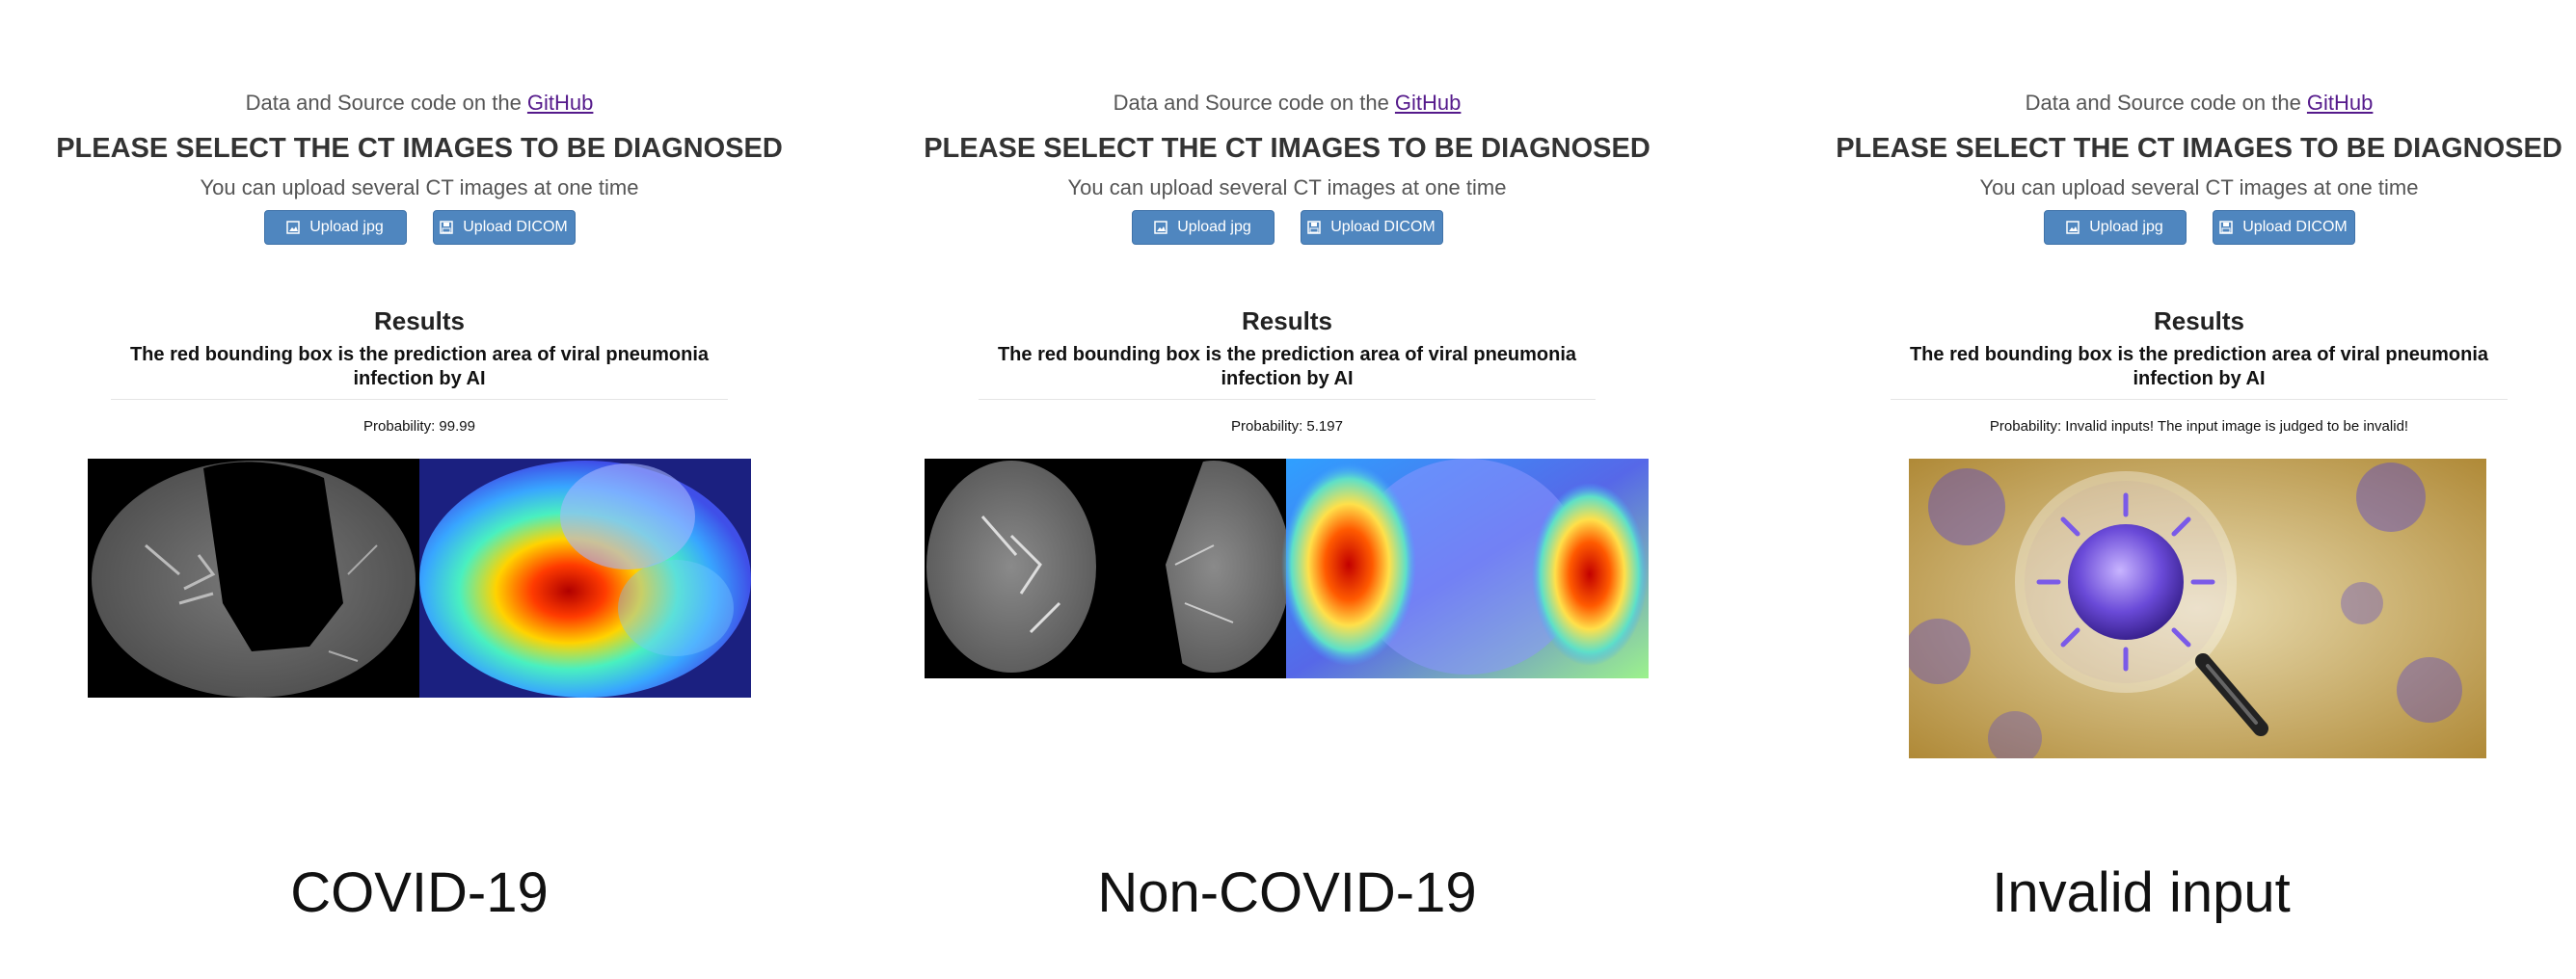 The width and height of the screenshot is (2576, 979). What do you see at coordinates (1287, 892) in the screenshot?
I see `panel-caption: Non-COVID-19` at bounding box center [1287, 892].